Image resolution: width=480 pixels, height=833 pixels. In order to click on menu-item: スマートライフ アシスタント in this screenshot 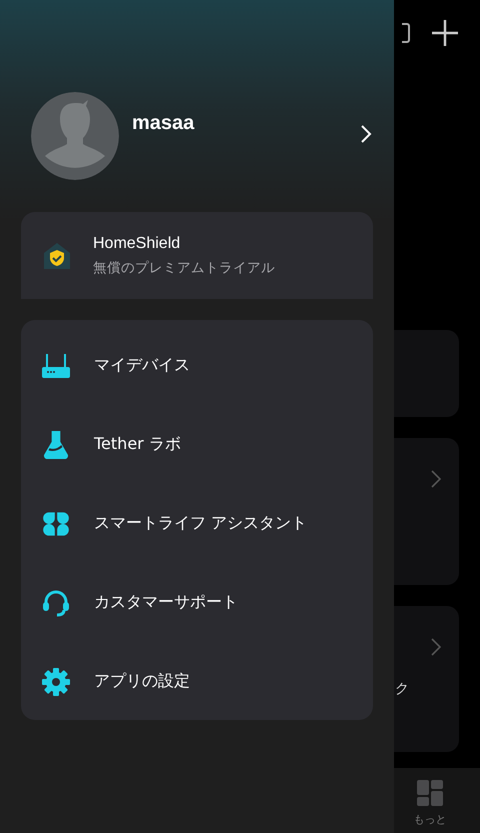, I will do `click(201, 523)`.